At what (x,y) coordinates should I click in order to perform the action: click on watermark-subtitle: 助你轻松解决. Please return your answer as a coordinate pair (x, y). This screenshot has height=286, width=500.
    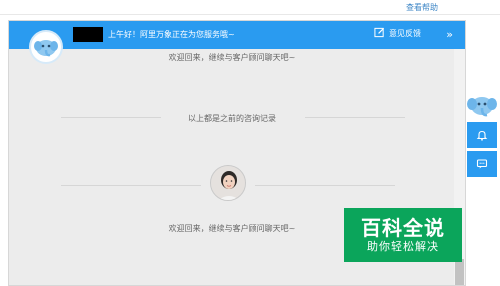
    Looking at the image, I should click on (403, 246).